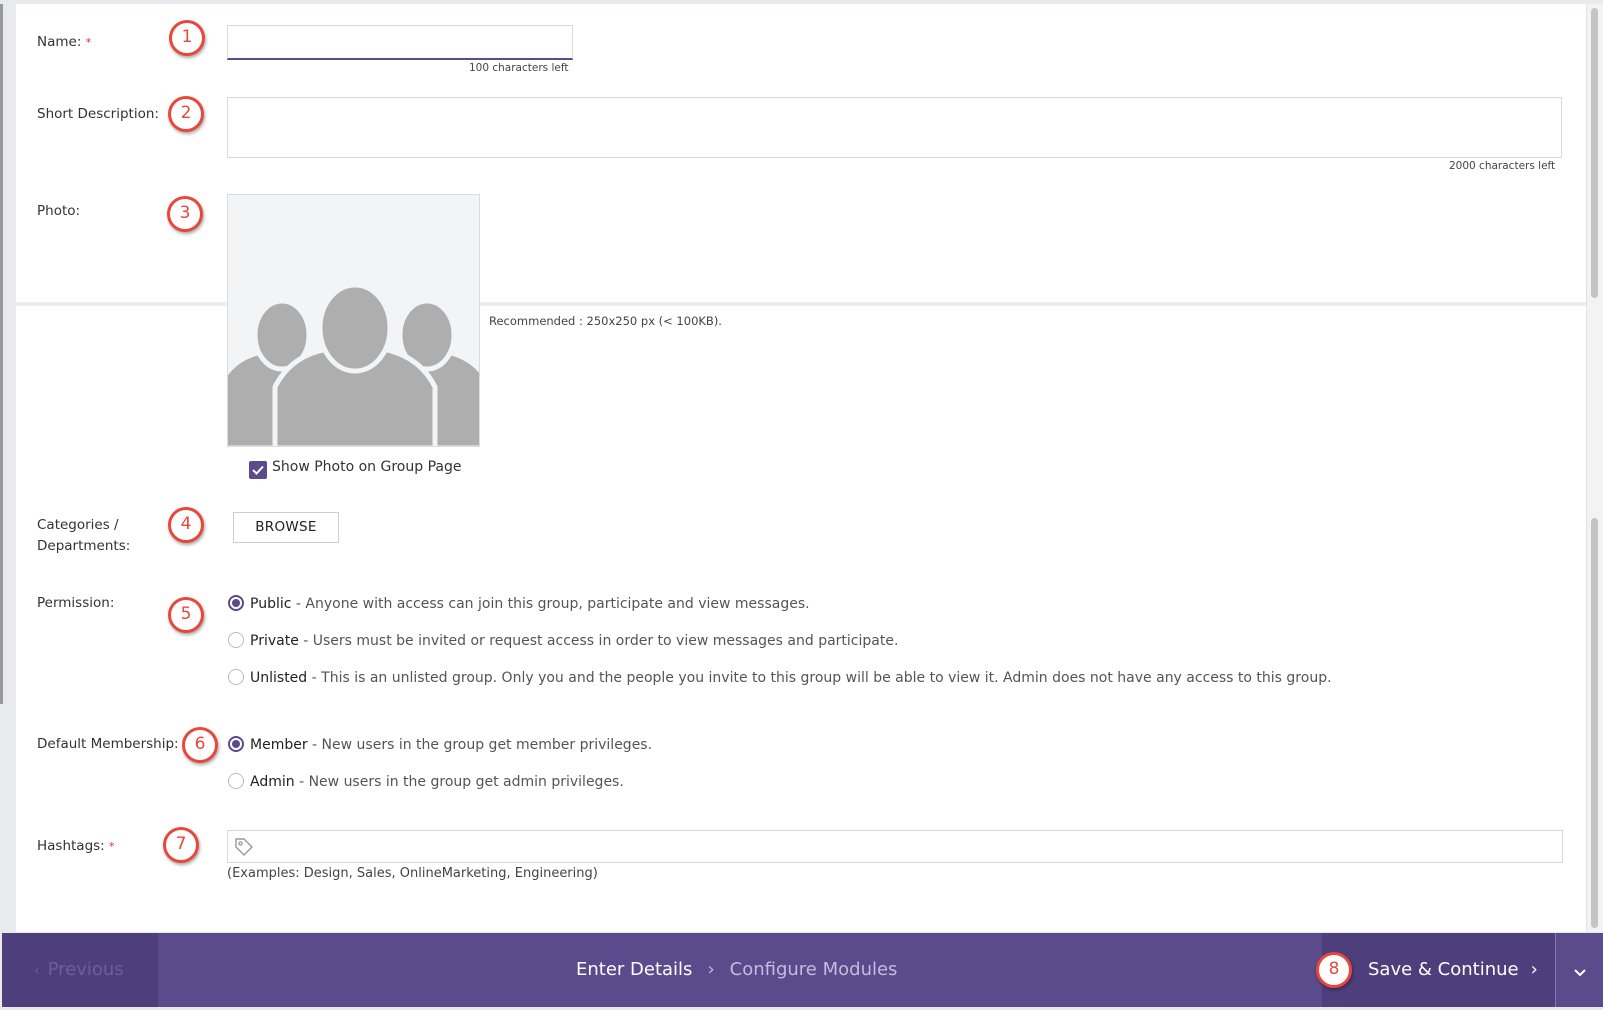  Describe the element at coordinates (186, 615) in the screenshot. I see `callout-5: 5` at that location.